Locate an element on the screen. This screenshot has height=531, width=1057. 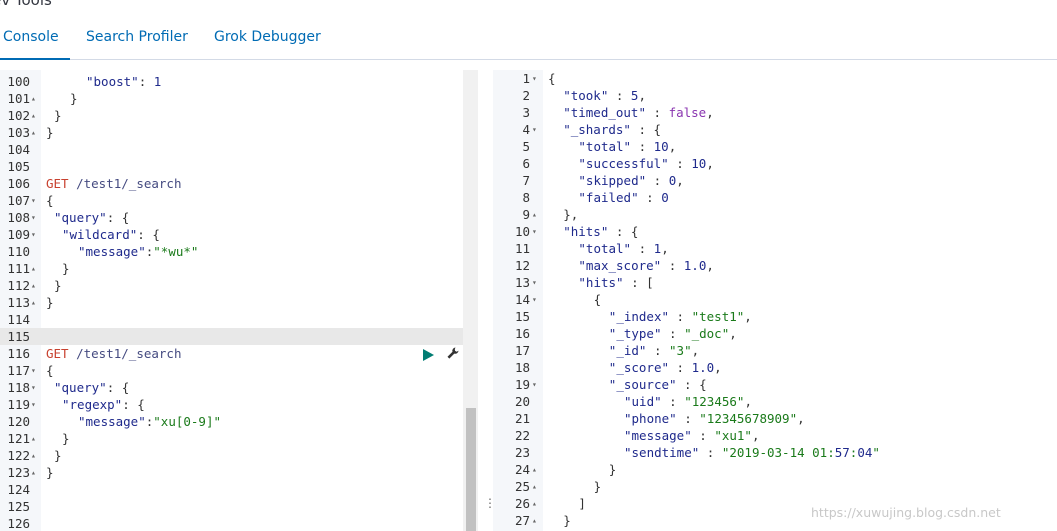
line-number: 117 is located at coordinates (18, 370).